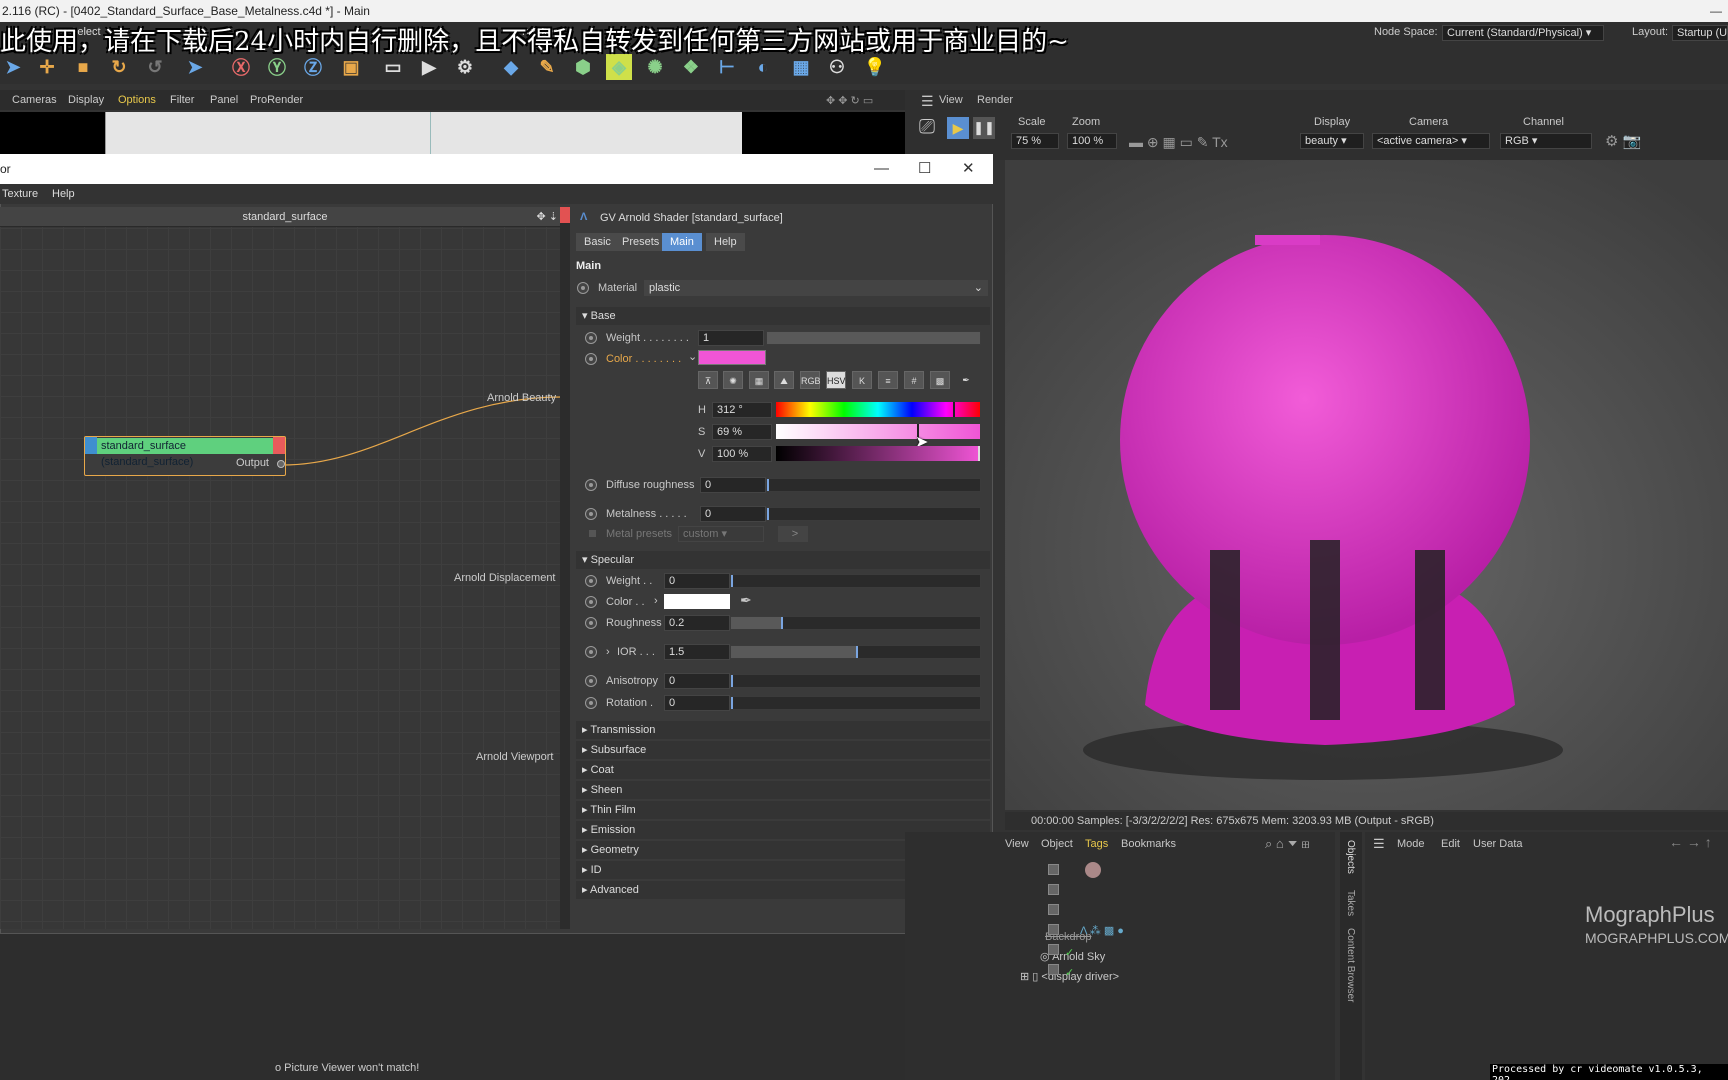  I want to click on kelvin-mode-icon: K, so click(862, 380).